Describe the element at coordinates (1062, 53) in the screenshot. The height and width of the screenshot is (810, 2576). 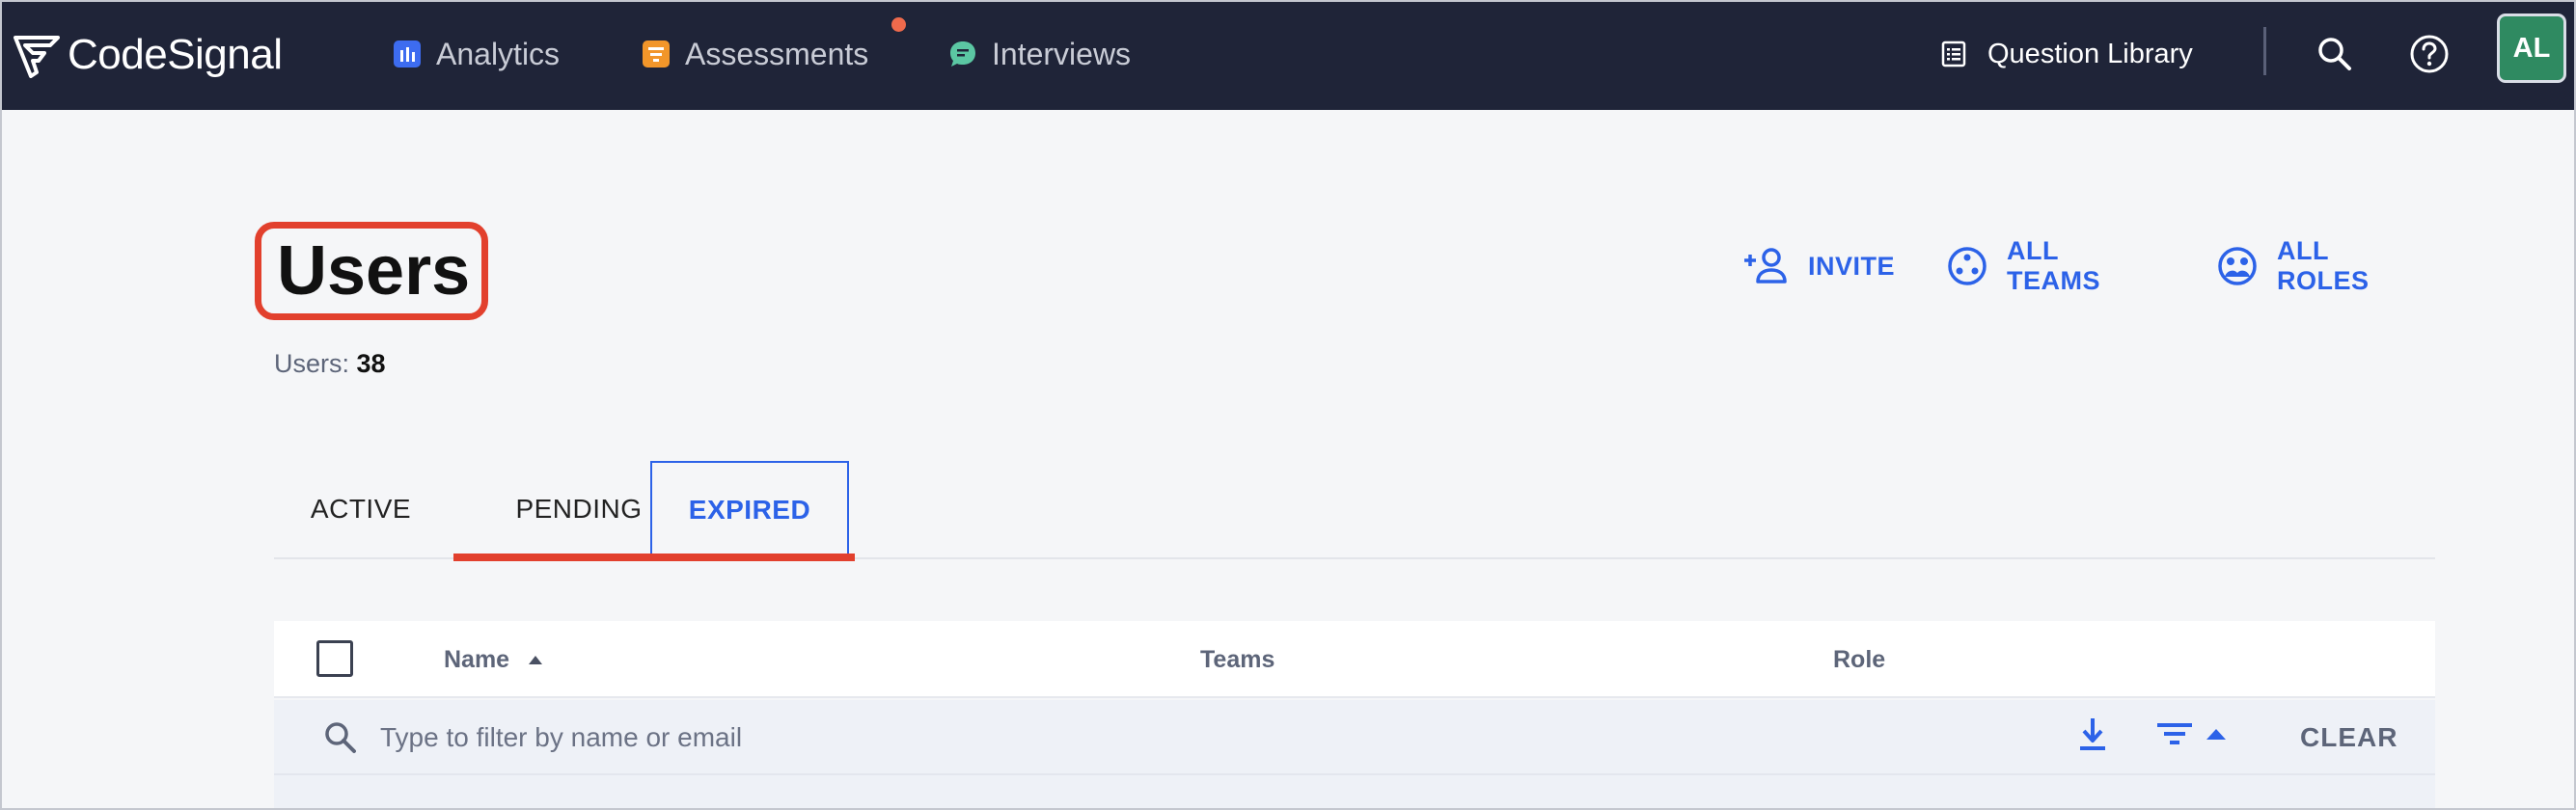
I see `nav-item-label: Interviews` at that location.